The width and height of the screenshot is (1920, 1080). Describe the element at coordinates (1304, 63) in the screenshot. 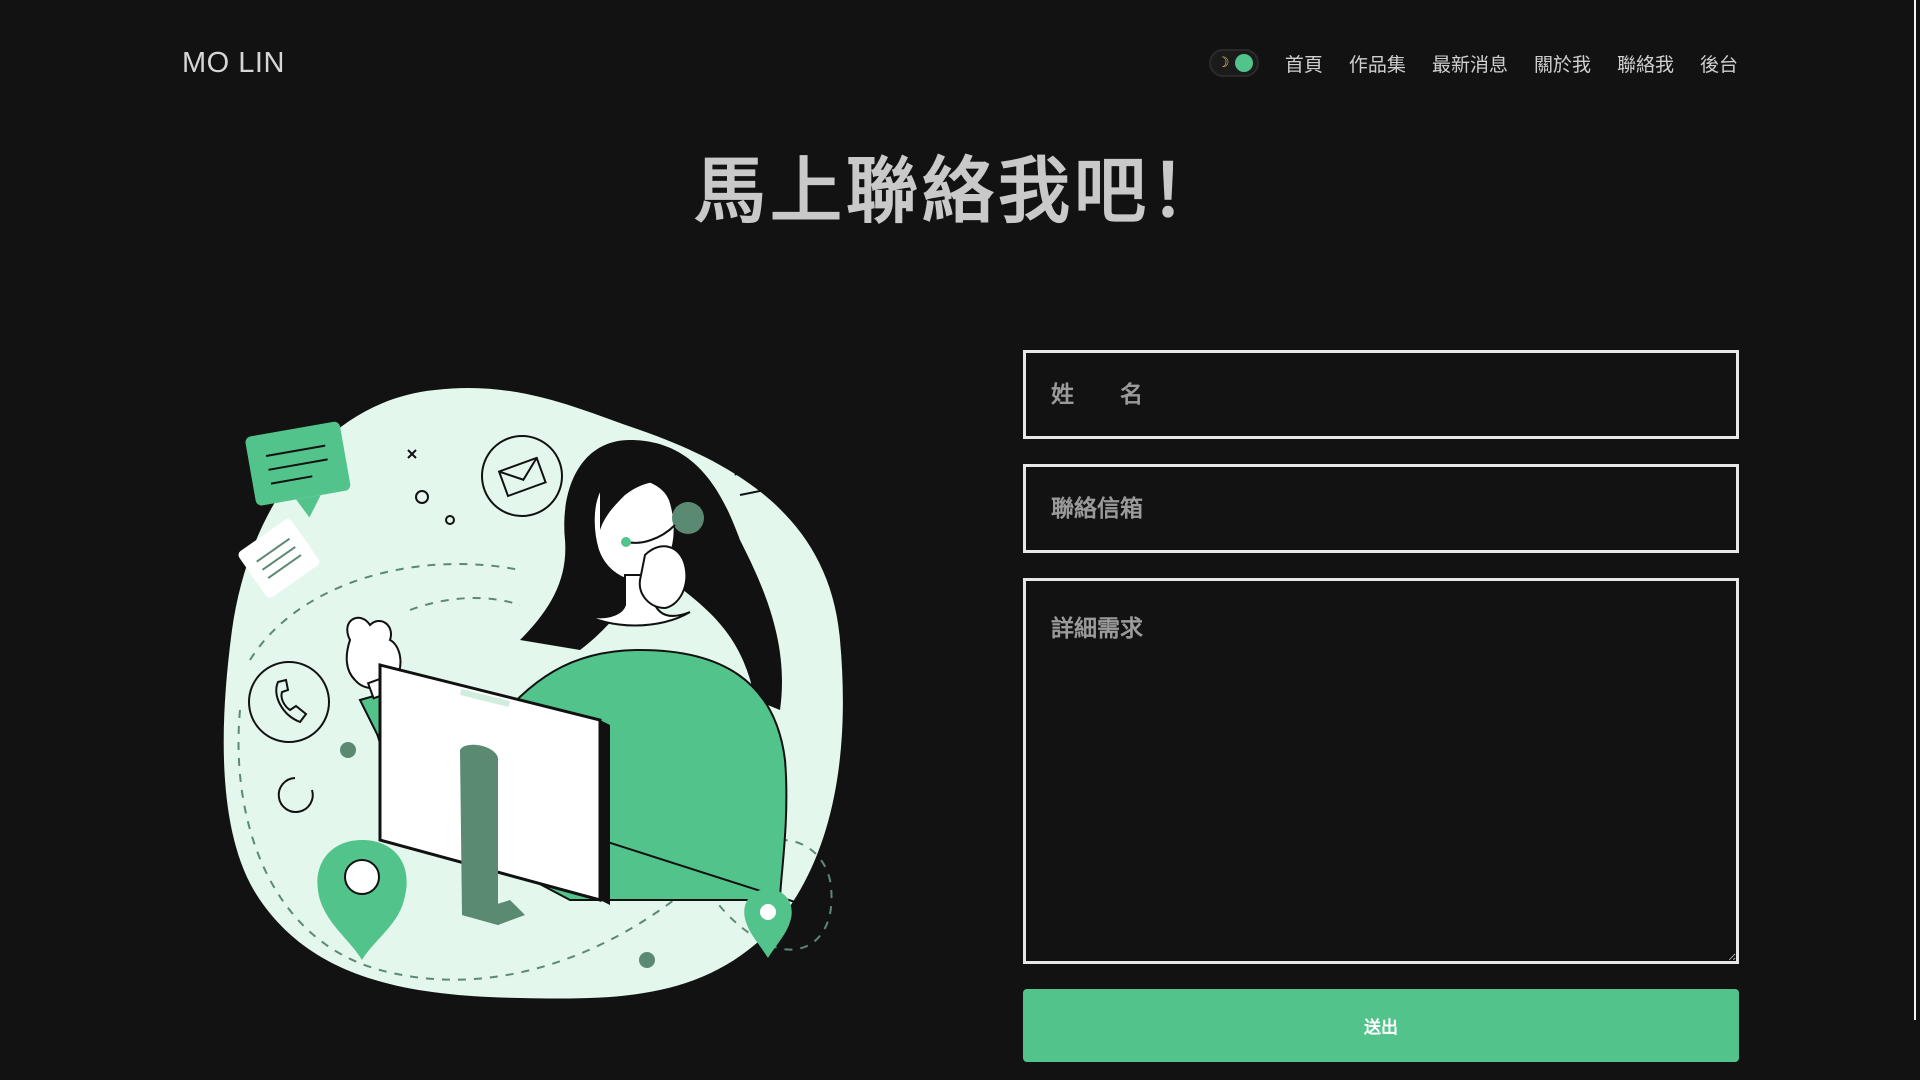

I see `nav-item-home: 首頁` at that location.